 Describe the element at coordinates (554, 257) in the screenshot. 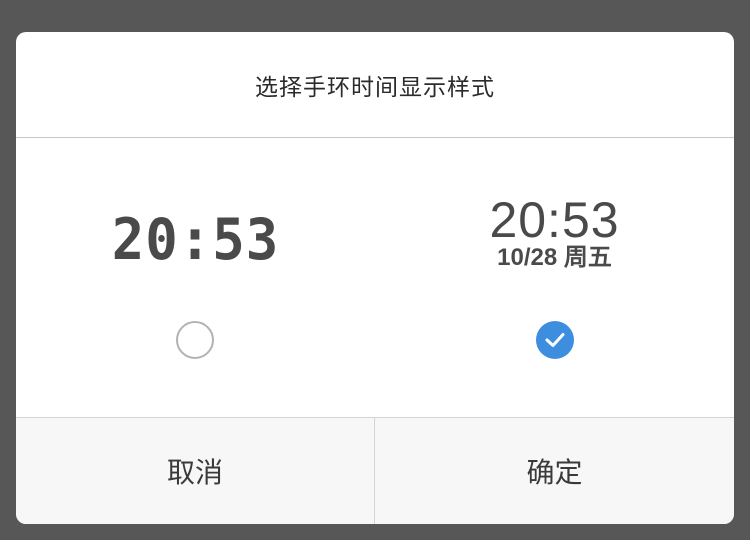

I see `preview-date: 10/28 周五` at that location.